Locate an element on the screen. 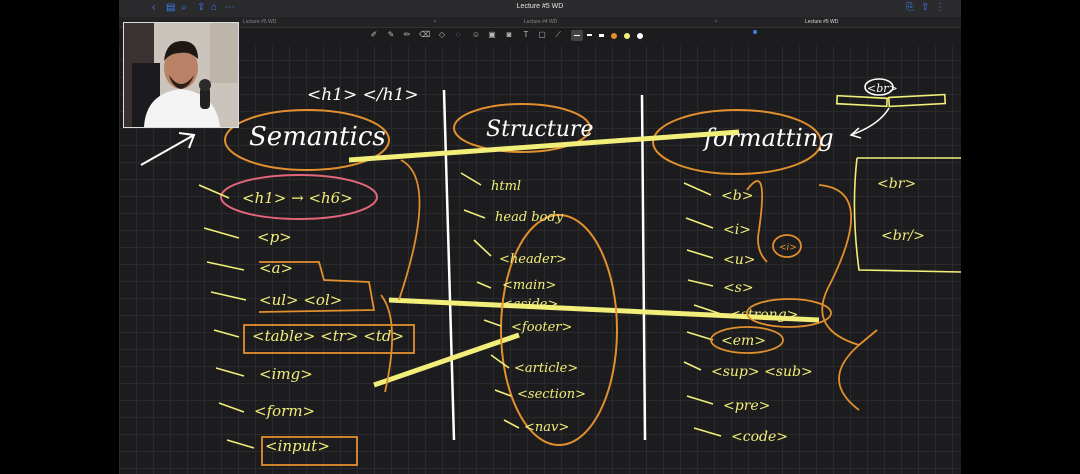  structure-item: <main> is located at coordinates (529, 285).